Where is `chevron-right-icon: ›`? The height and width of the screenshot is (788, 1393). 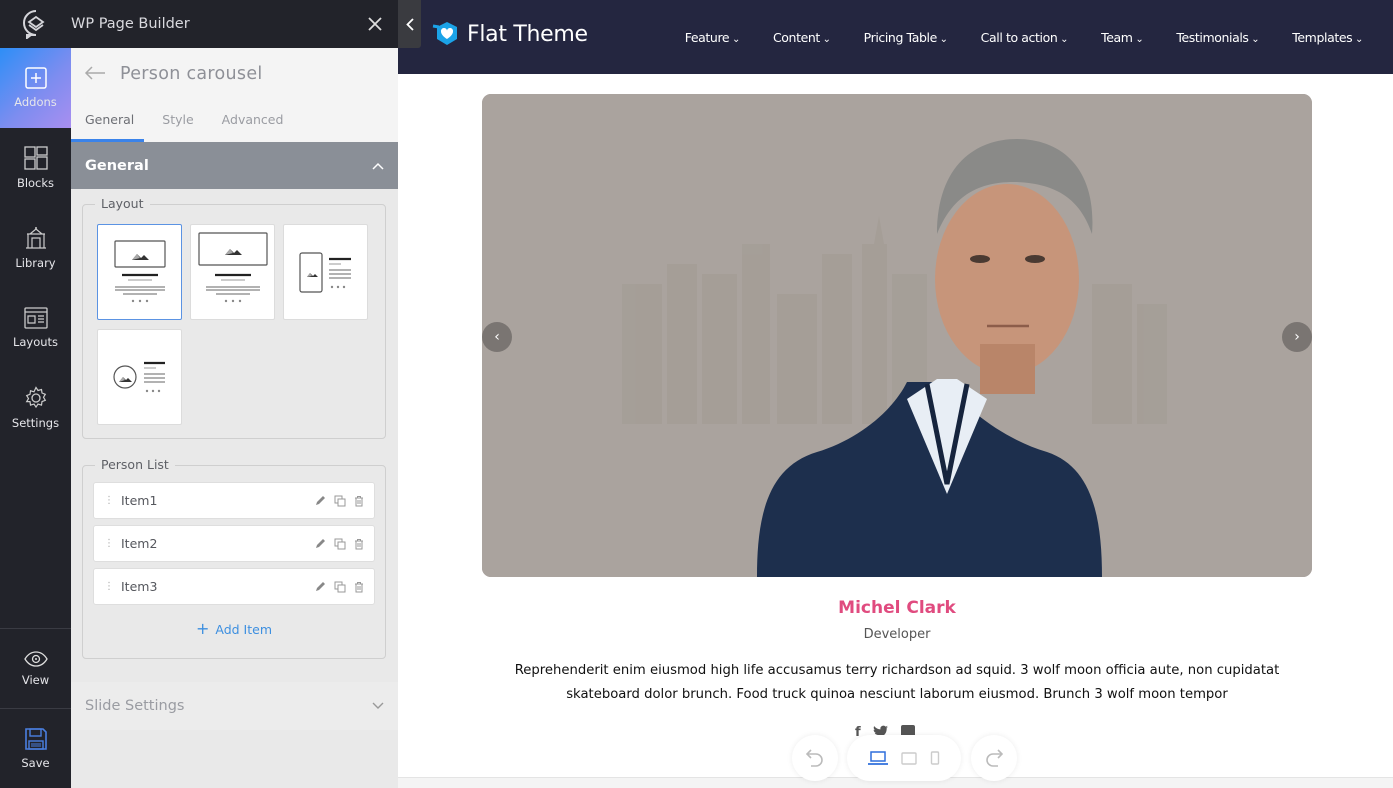 chevron-right-icon: › is located at coordinates (1297, 337).